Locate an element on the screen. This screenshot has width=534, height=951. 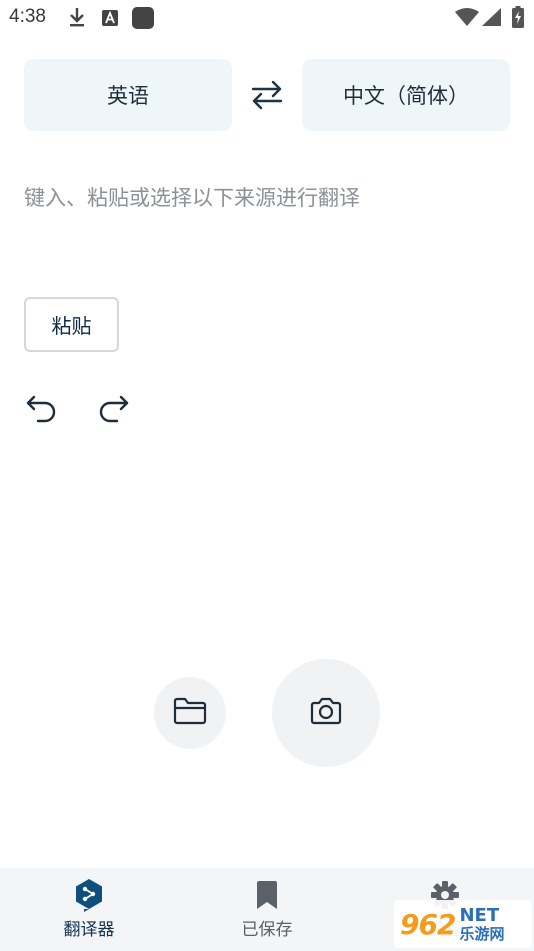
watermark-net: NET is located at coordinates (479, 915).